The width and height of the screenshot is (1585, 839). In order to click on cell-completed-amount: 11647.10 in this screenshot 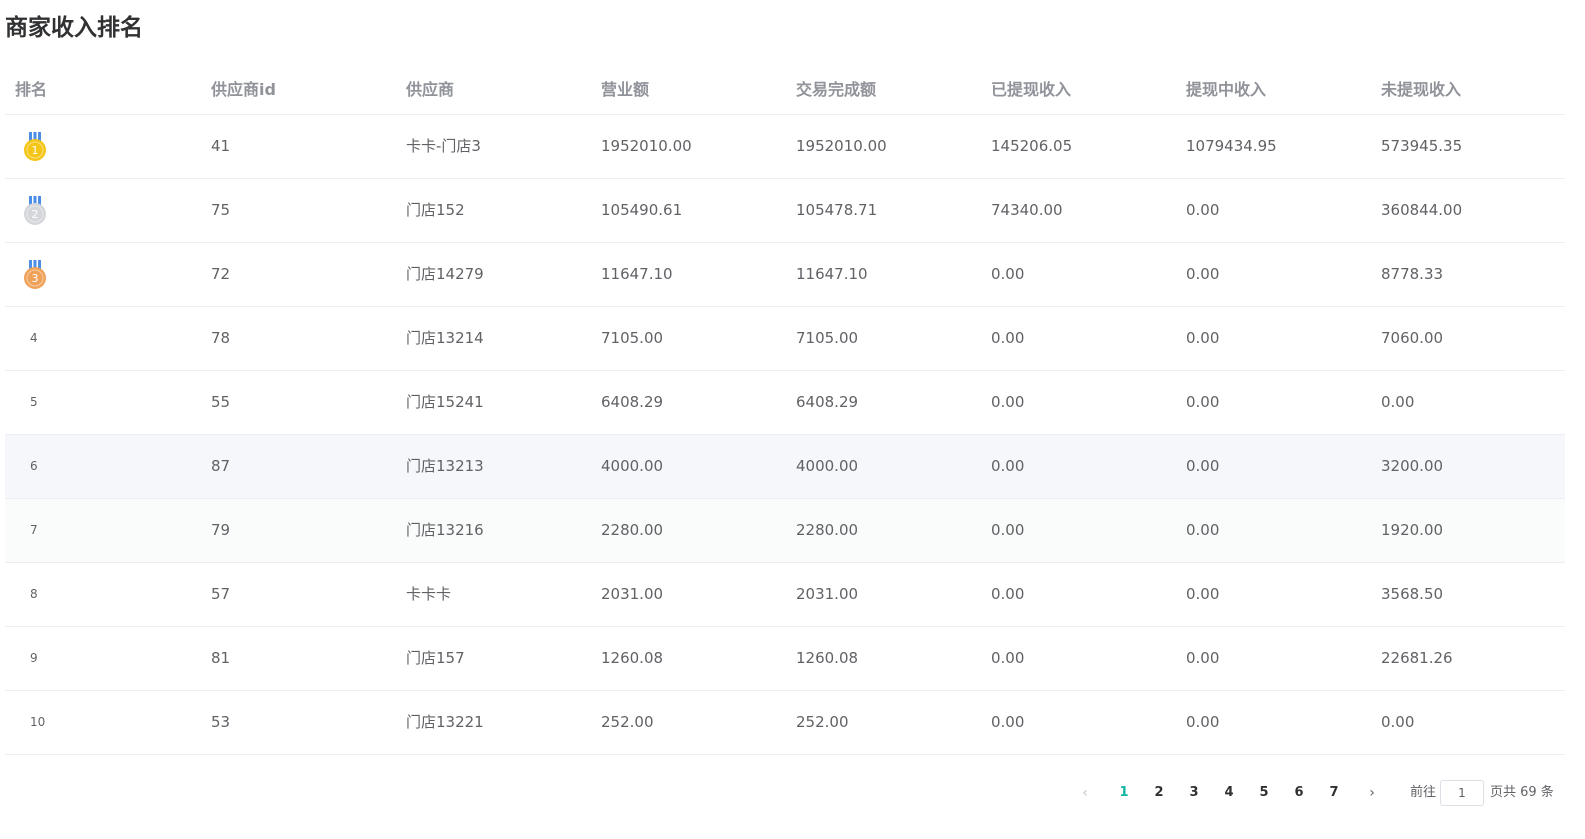, I will do `click(832, 274)`.